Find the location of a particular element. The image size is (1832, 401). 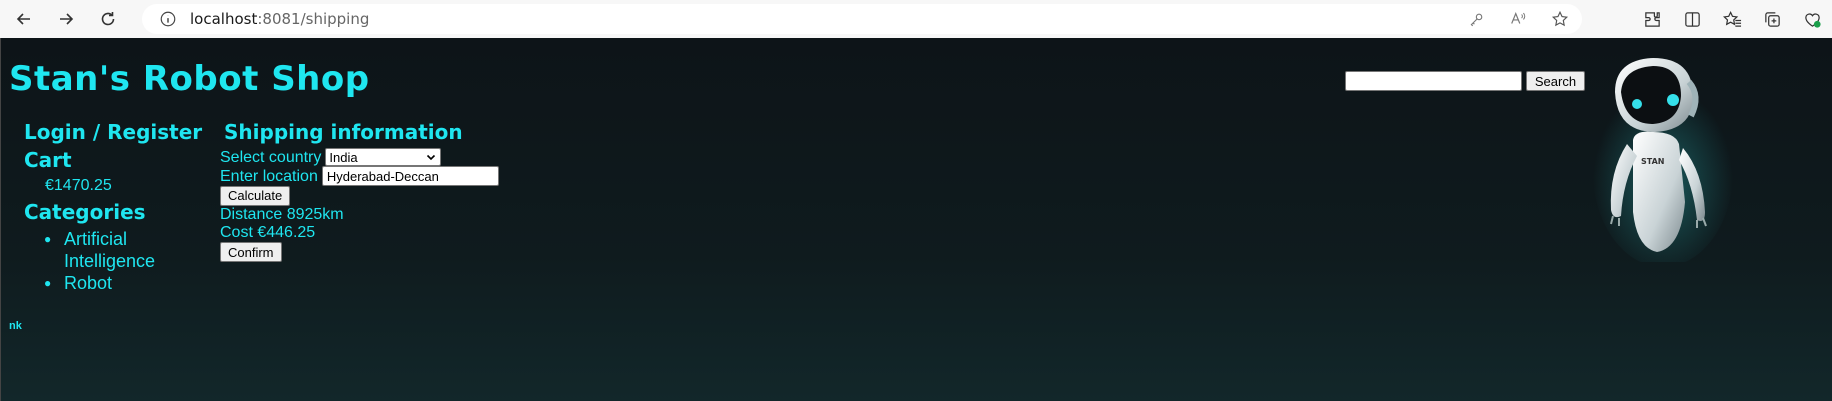

refresh-button is located at coordinates (108, 19).